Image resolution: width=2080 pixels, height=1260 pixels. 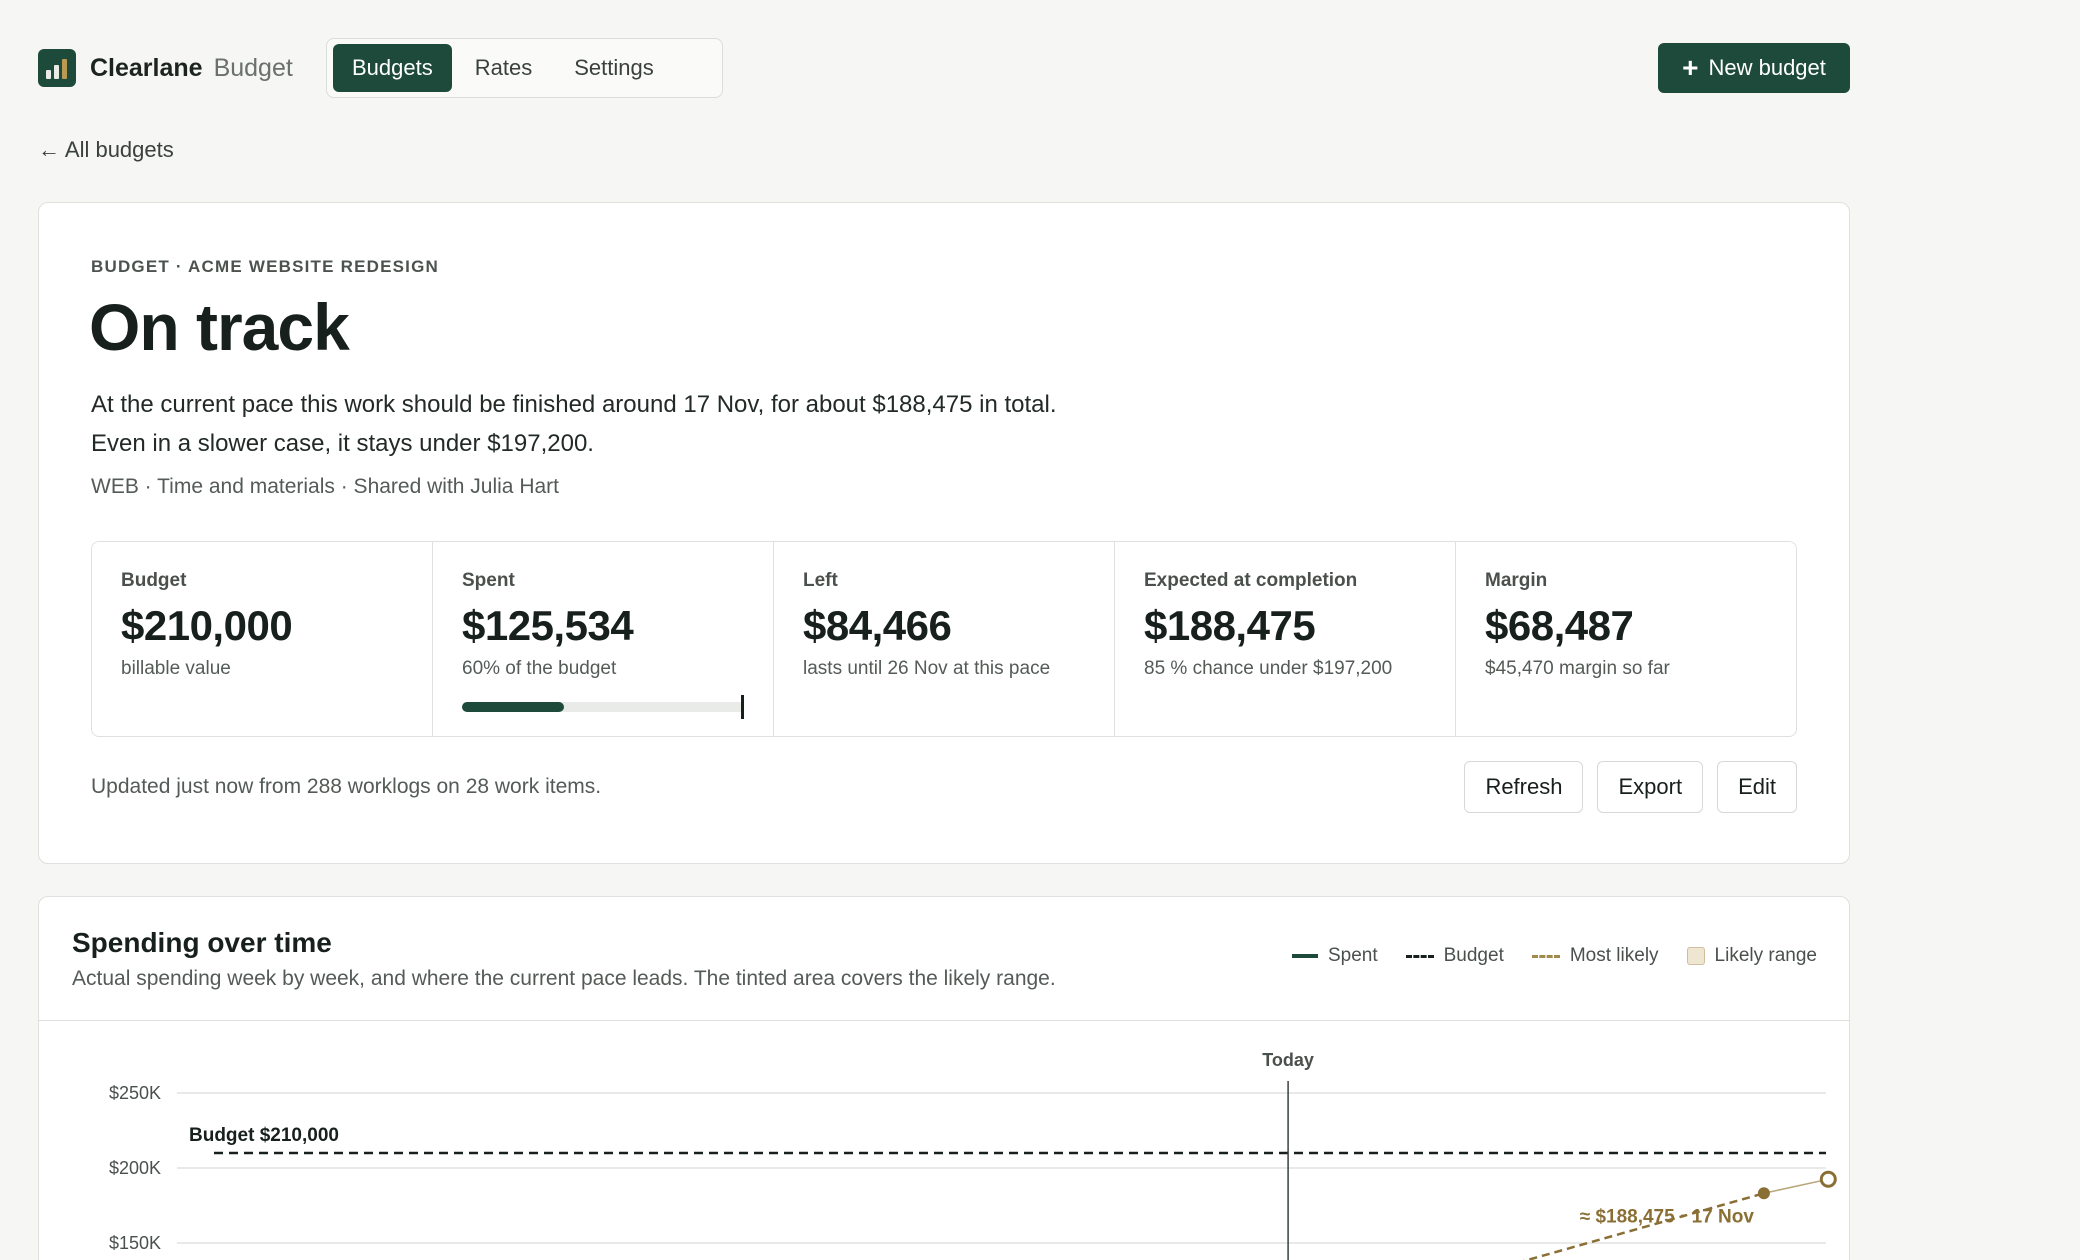 What do you see at coordinates (877, 625) in the screenshot?
I see `stat-value: $84,466` at bounding box center [877, 625].